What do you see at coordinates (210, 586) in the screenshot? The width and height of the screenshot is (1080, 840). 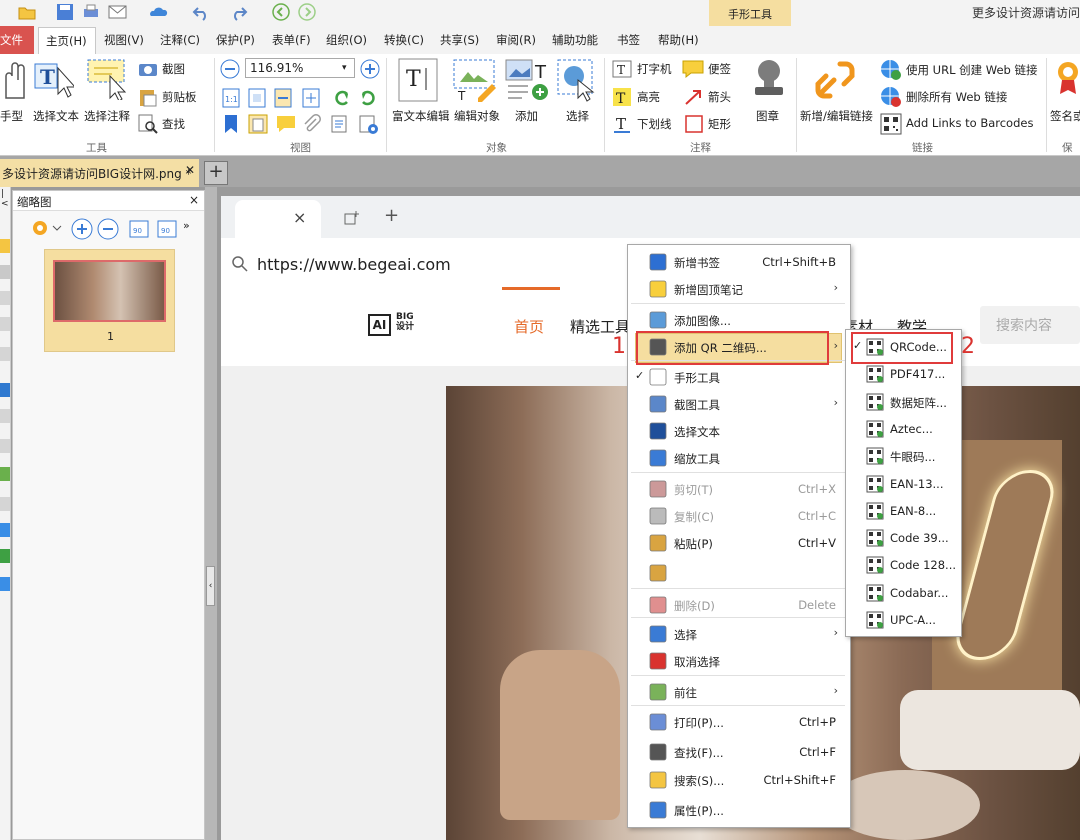 I see `collapse-handle-icon: ‹` at bounding box center [210, 586].